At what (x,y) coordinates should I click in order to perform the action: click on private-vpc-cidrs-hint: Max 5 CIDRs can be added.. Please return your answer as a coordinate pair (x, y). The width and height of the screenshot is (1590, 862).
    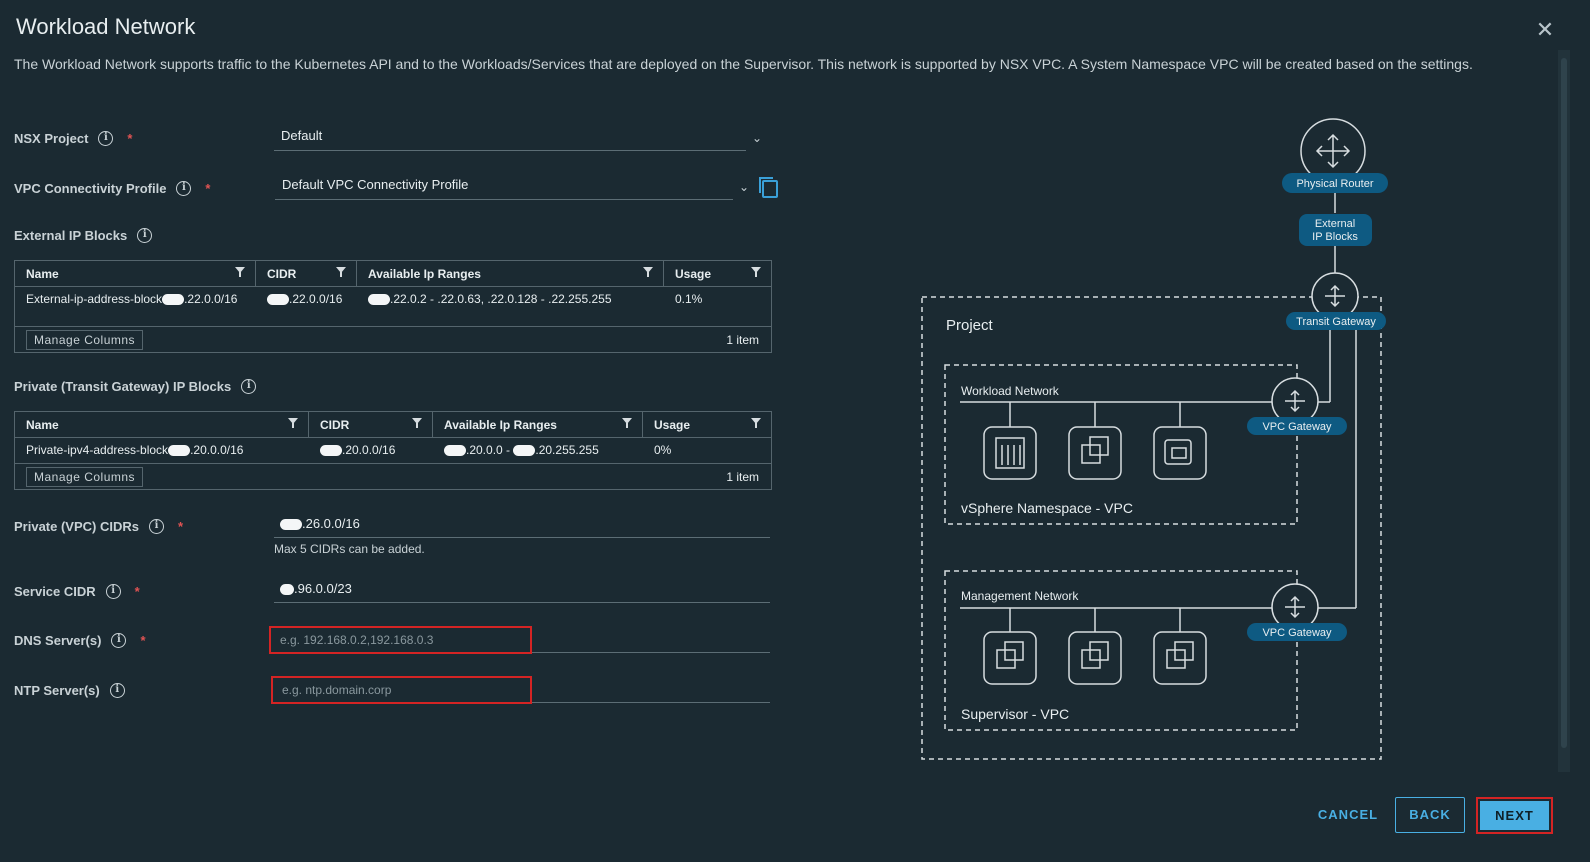
    Looking at the image, I should click on (349, 549).